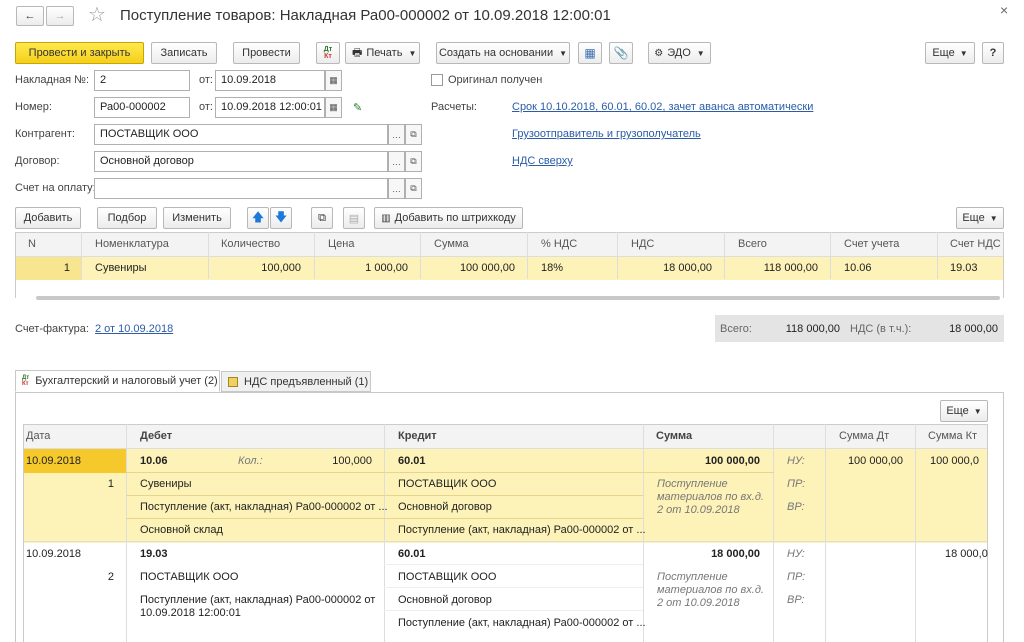 This screenshot has height=642, width=1024. What do you see at coordinates (674, 436) in the screenshot?
I see `col-posting-sum: Сумма` at bounding box center [674, 436].